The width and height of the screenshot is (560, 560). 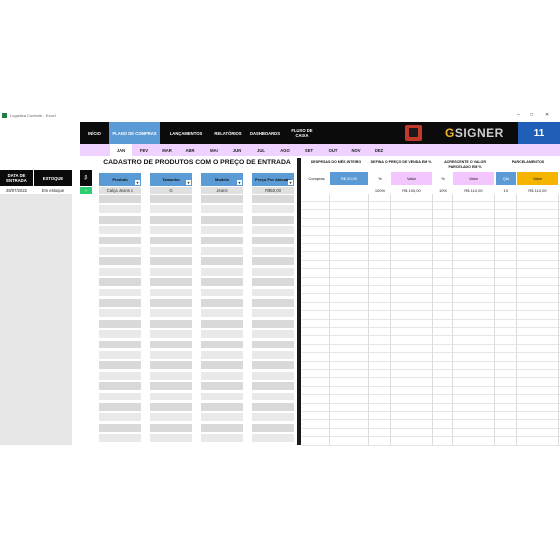 I want to click on minimize-icon: –, so click(x=518, y=115).